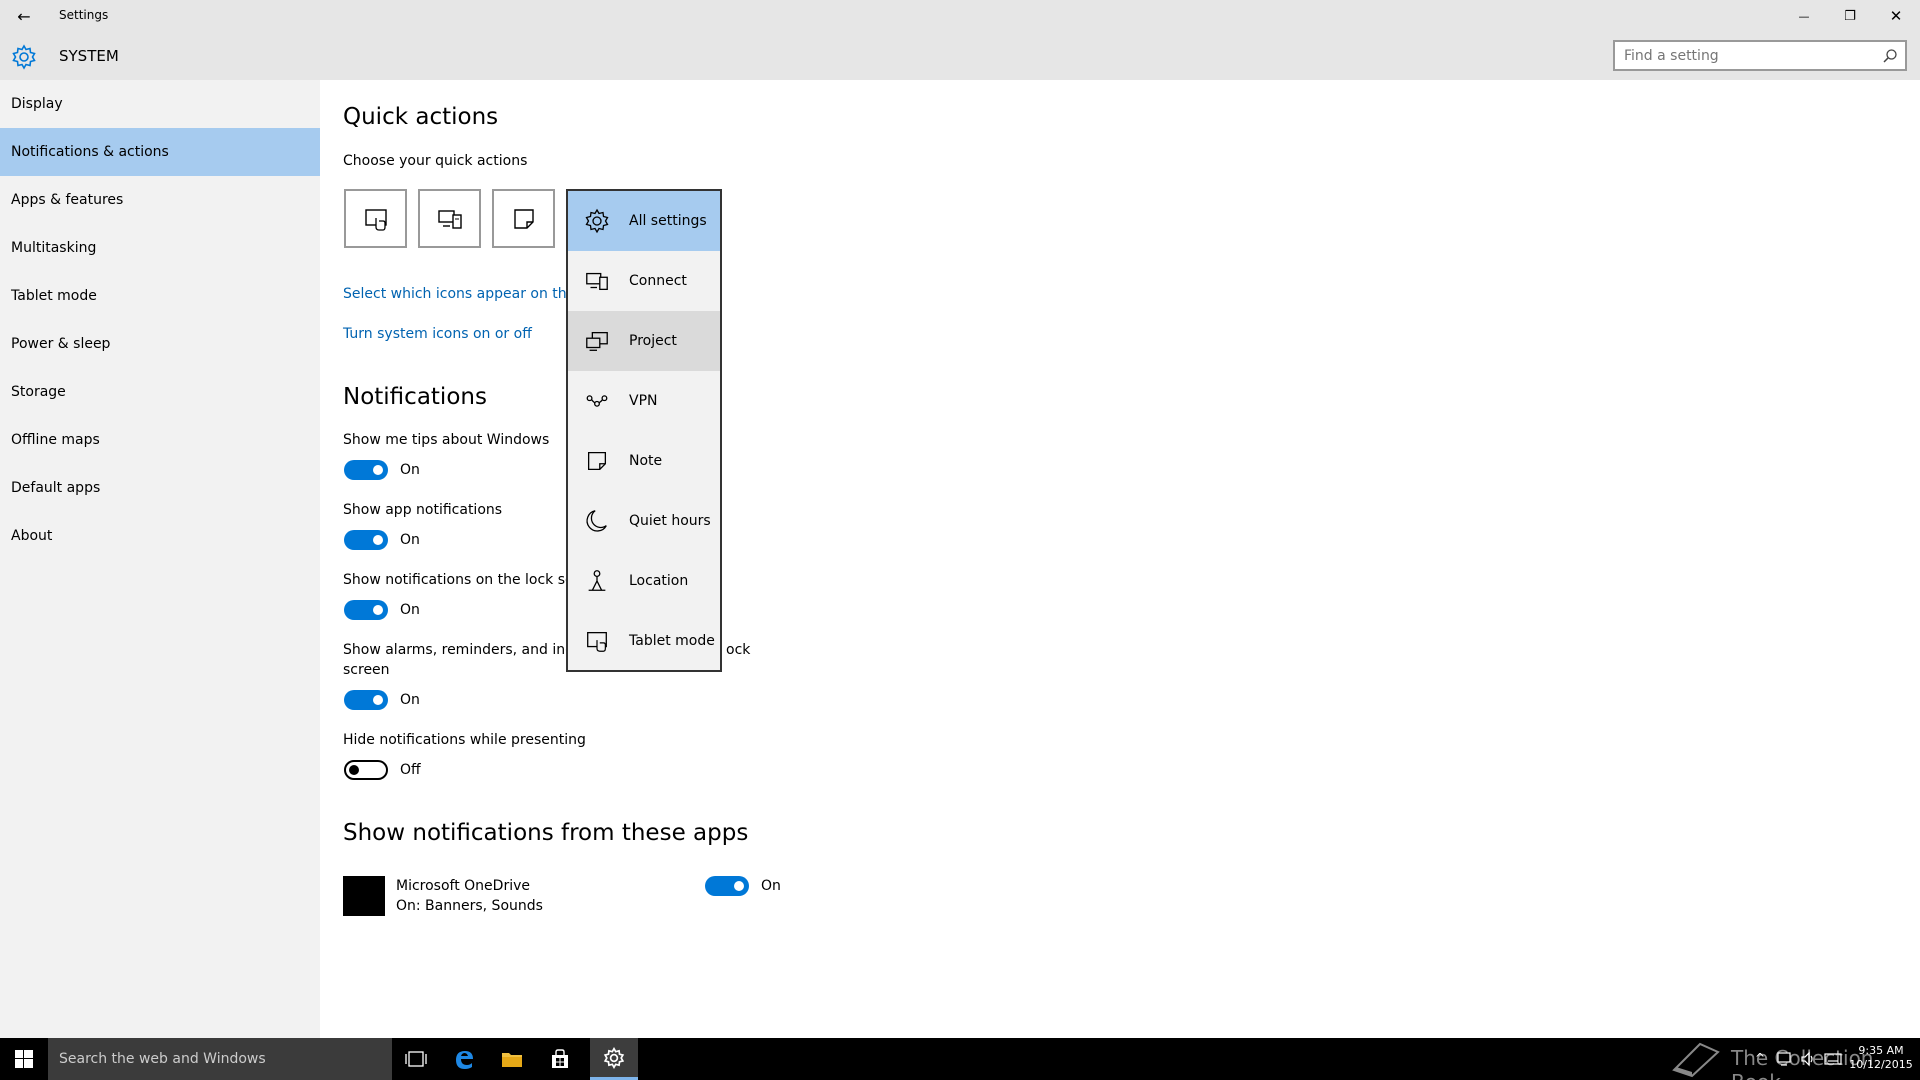  Describe the element at coordinates (1696, 1060) in the screenshot. I see `book-watermark-icon` at that location.